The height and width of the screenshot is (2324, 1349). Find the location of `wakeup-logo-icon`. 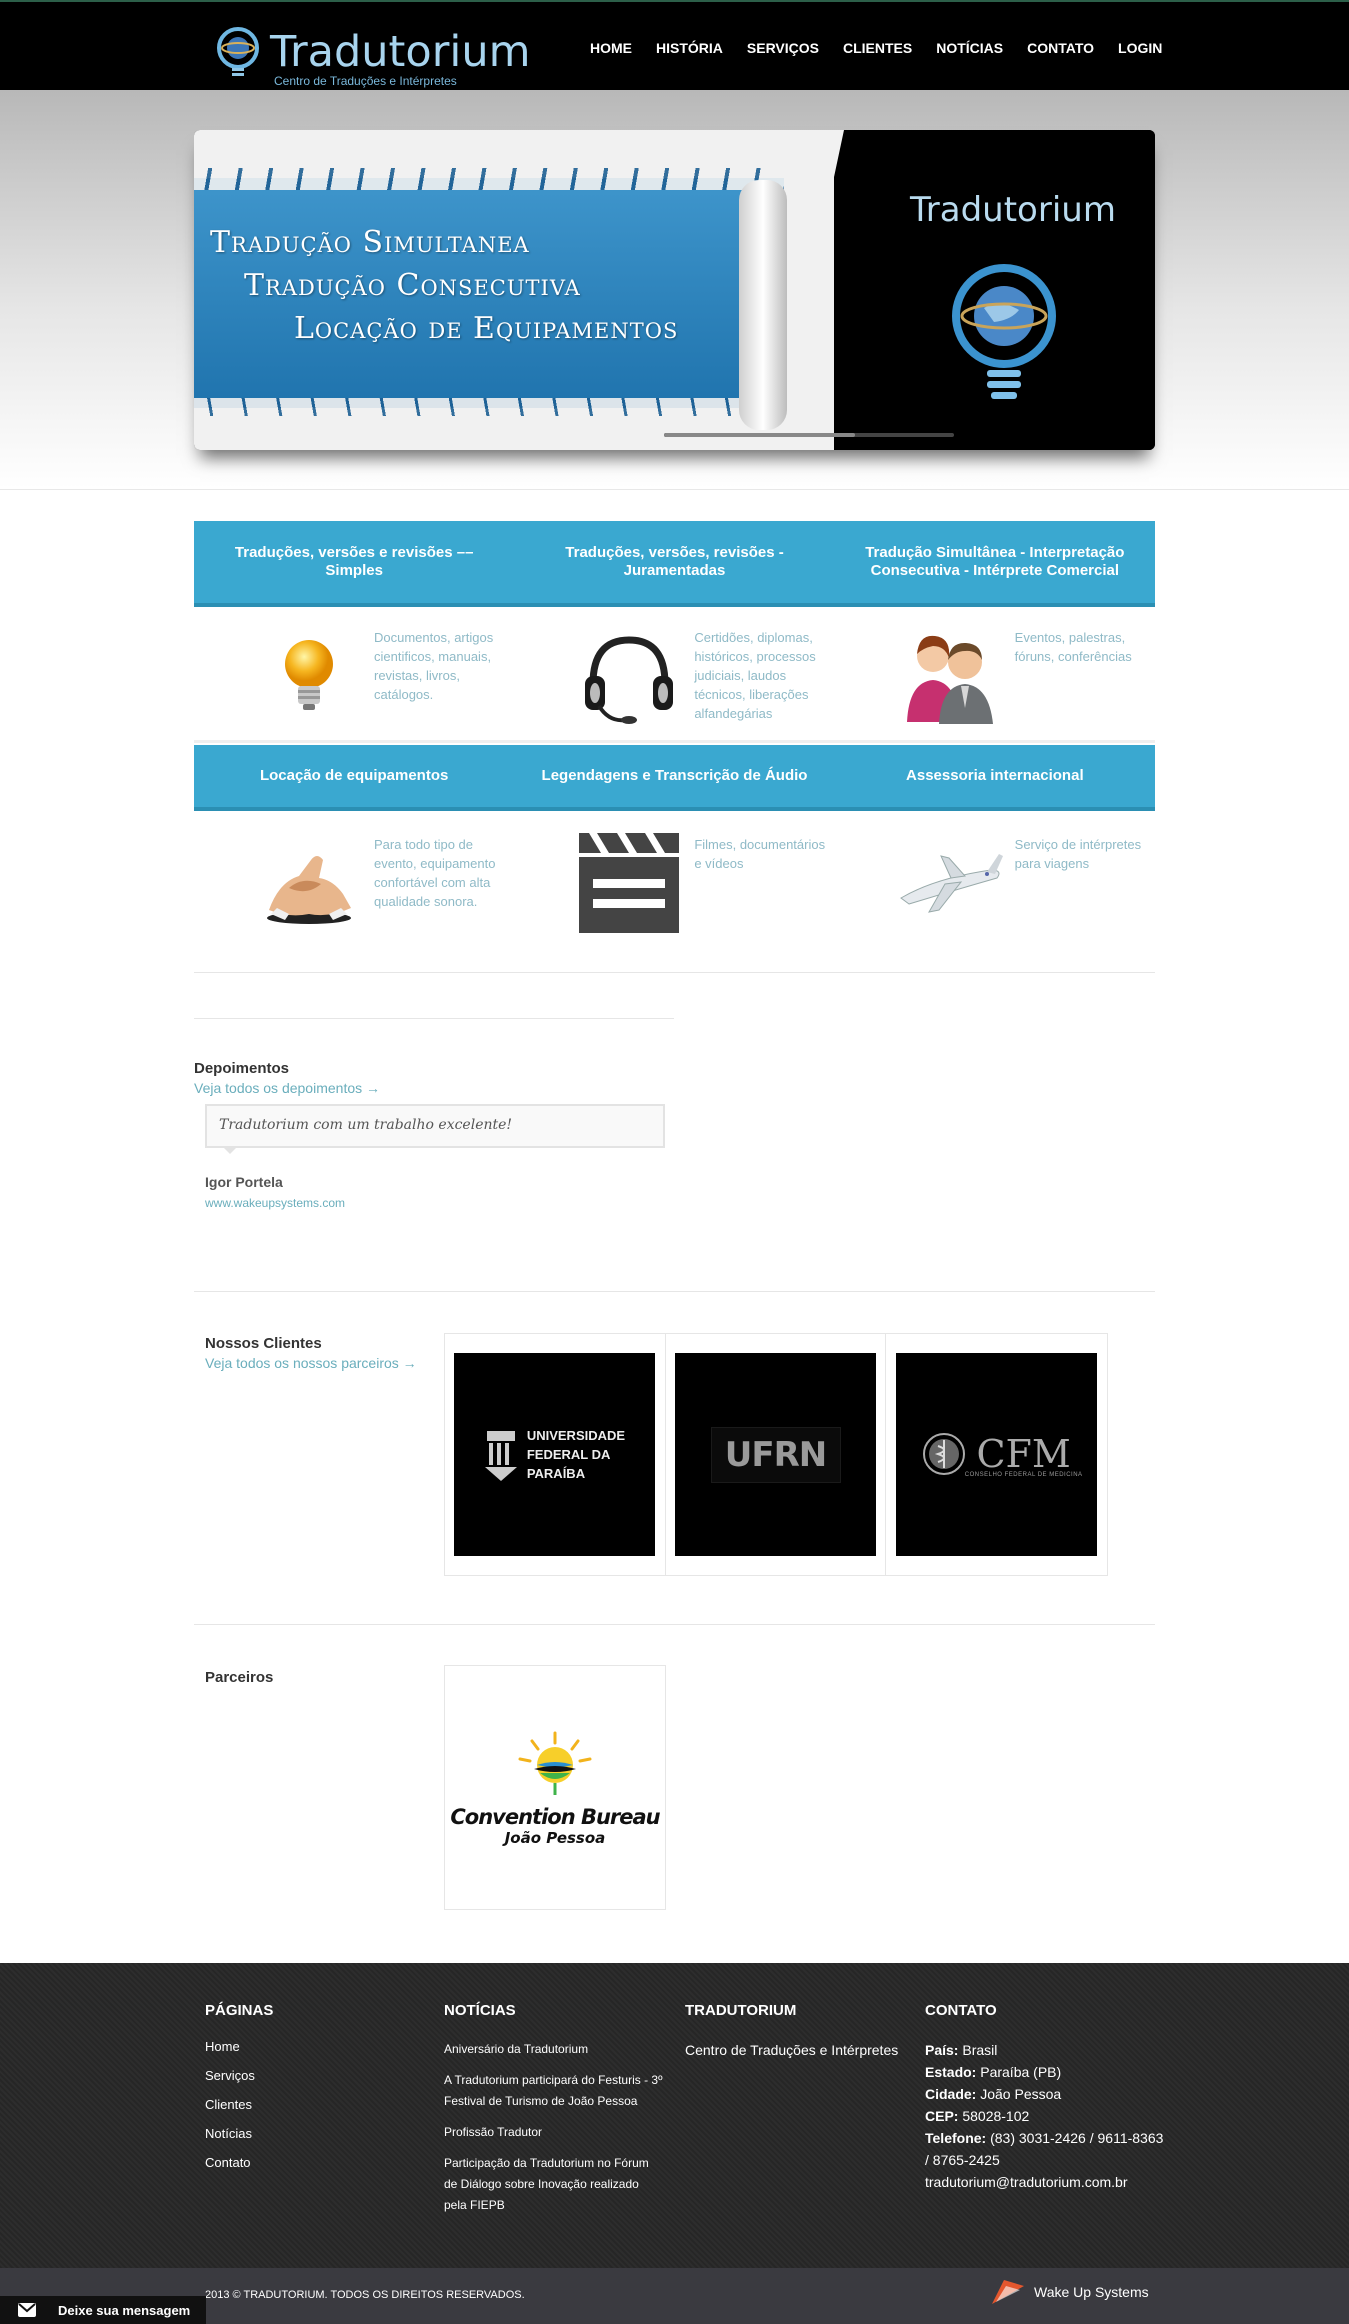

wakeup-logo-icon is located at coordinates (1008, 2292).